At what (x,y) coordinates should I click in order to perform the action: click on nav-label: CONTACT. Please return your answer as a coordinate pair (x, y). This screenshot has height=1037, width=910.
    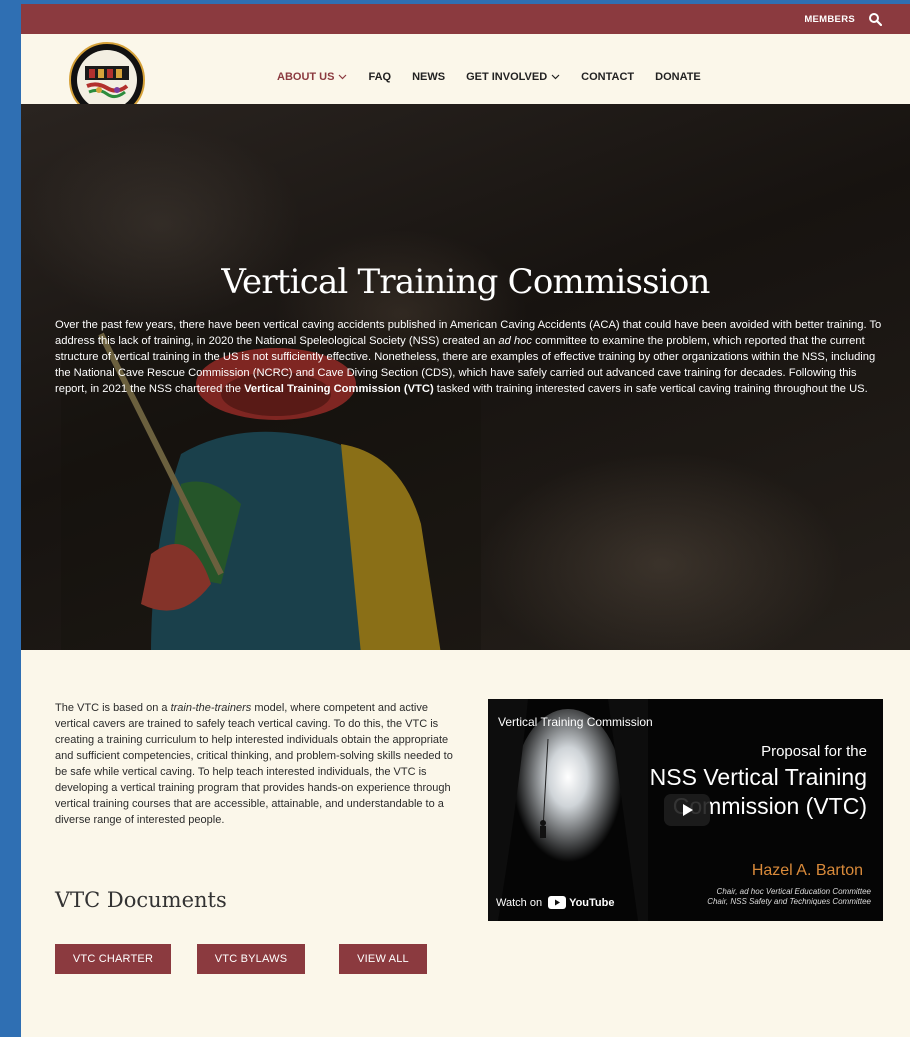
    Looking at the image, I should click on (608, 77).